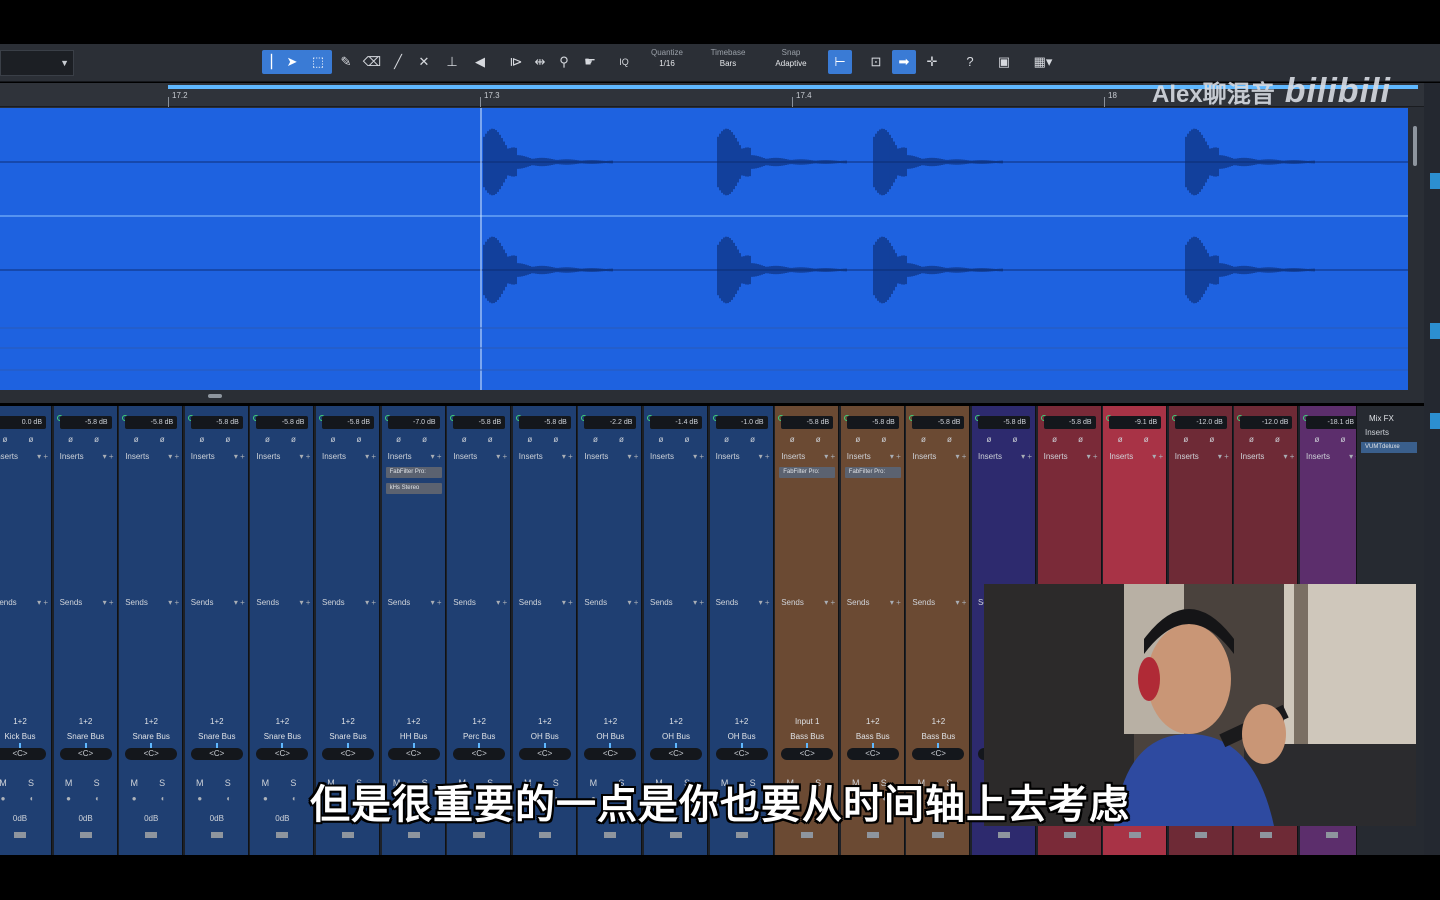  What do you see at coordinates (1332, 422) in the screenshot?
I see `volume-readout: -18.1 dB` at bounding box center [1332, 422].